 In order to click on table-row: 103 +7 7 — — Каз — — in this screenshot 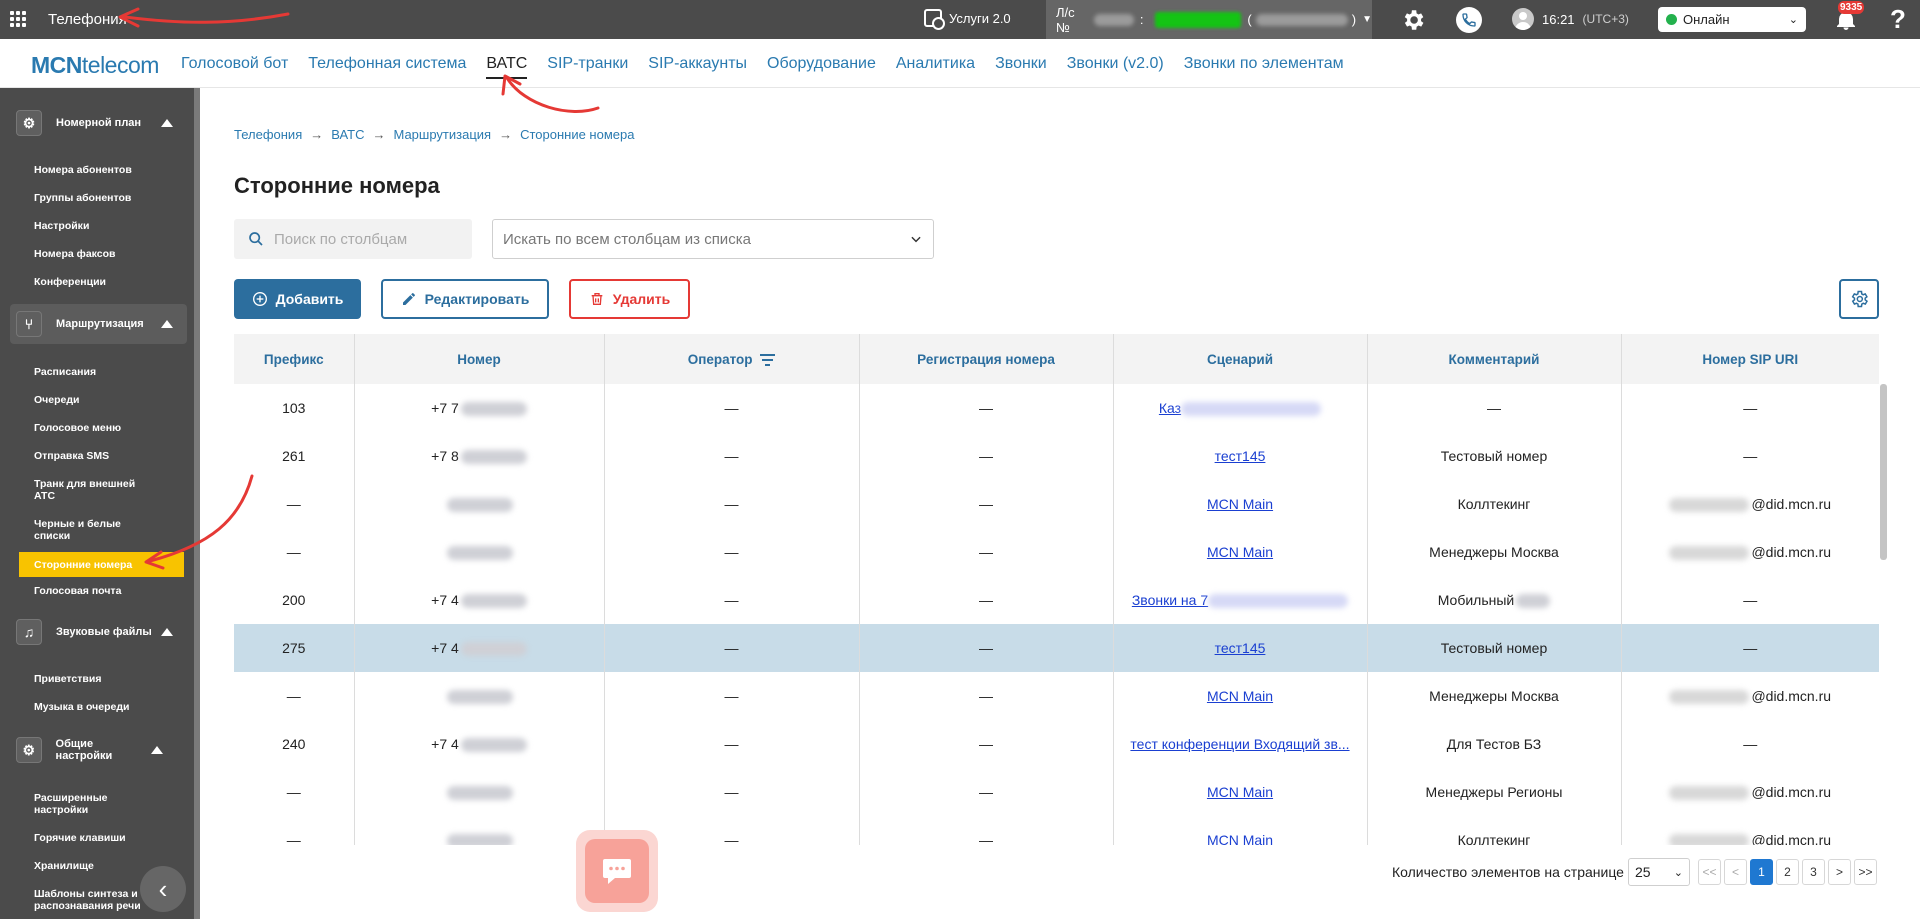, I will do `click(1056, 408)`.